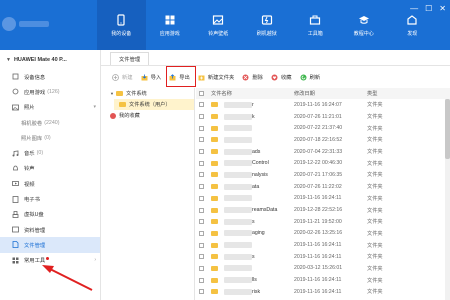 This screenshot has height=300, width=450. Describe the element at coordinates (50, 76) in the screenshot. I see `sidebar-item: 设备信息` at that location.